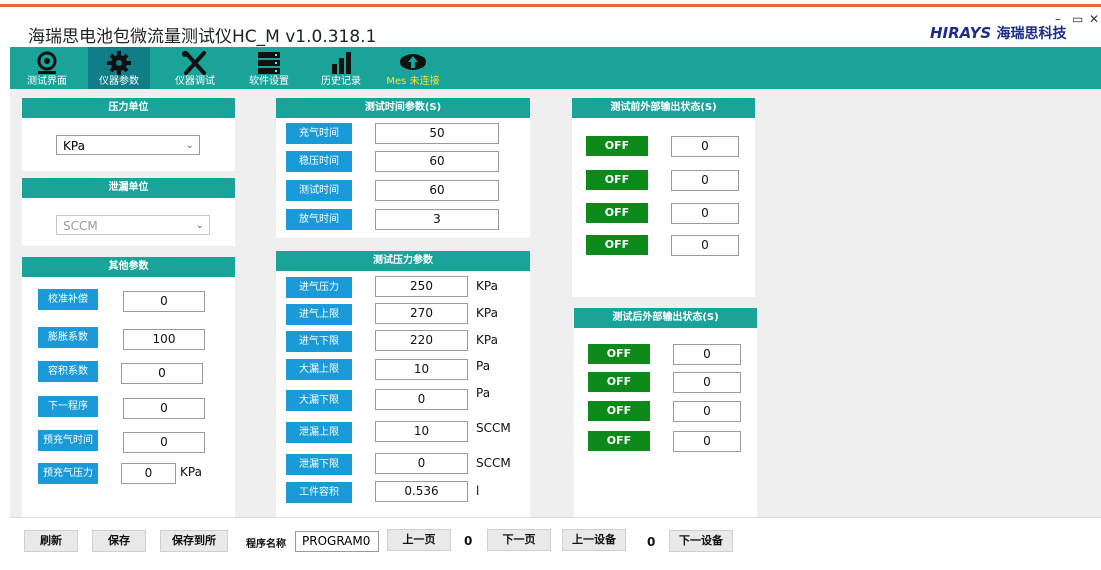 The image size is (1101, 570). What do you see at coordinates (119, 81) in the screenshot?
I see `tab-label: 仪器参数` at bounding box center [119, 81].